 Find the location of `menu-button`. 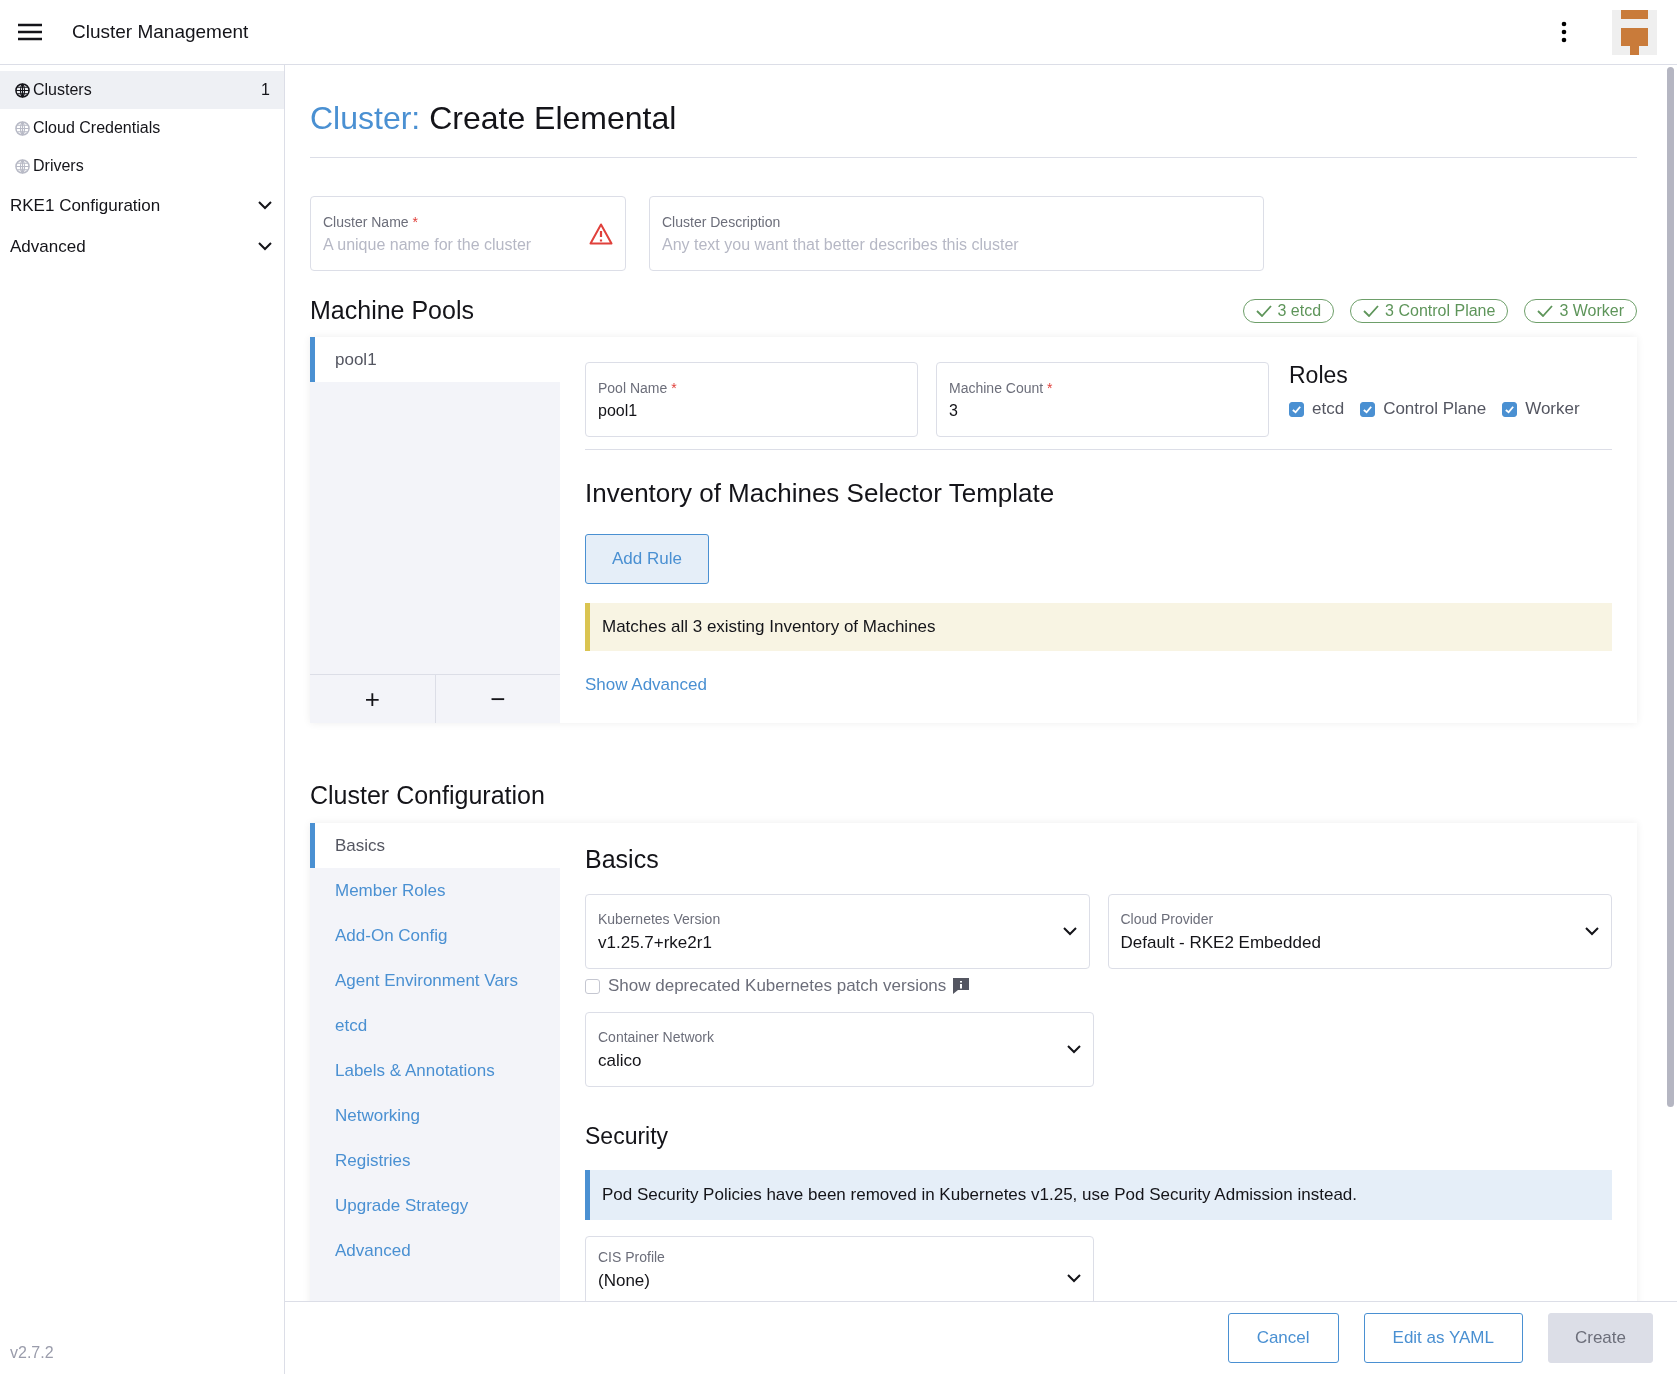

menu-button is located at coordinates (30, 32).